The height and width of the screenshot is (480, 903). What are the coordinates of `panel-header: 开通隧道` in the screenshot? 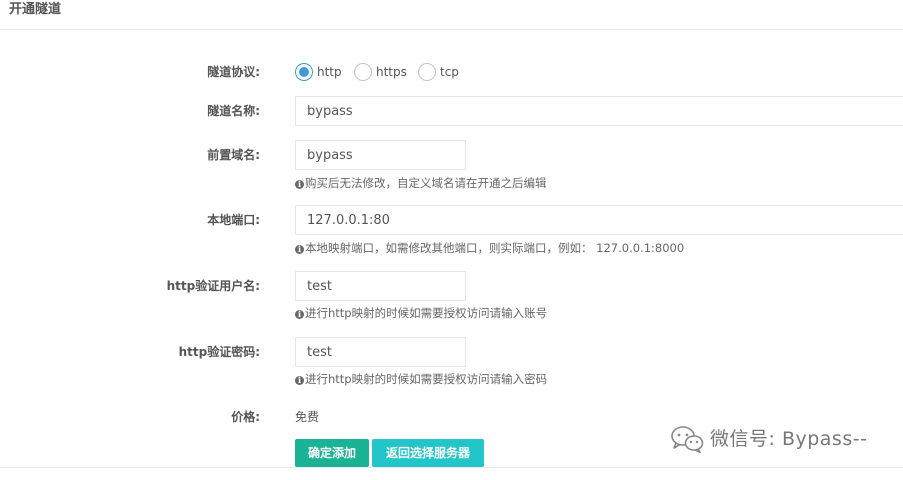 It's located at (451, 15).